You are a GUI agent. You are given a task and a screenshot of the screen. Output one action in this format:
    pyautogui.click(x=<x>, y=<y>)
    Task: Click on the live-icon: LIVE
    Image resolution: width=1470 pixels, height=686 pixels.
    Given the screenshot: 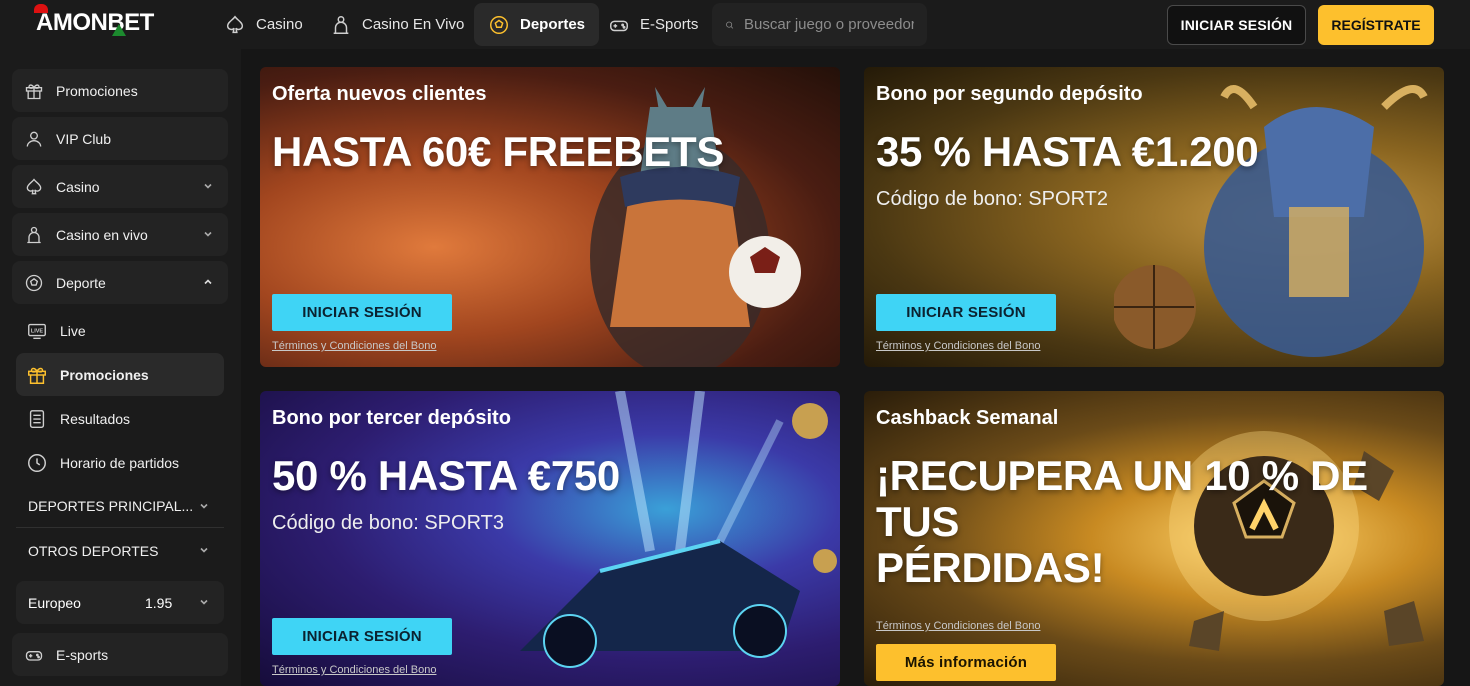 What is the action you would take?
    pyautogui.click(x=37, y=331)
    